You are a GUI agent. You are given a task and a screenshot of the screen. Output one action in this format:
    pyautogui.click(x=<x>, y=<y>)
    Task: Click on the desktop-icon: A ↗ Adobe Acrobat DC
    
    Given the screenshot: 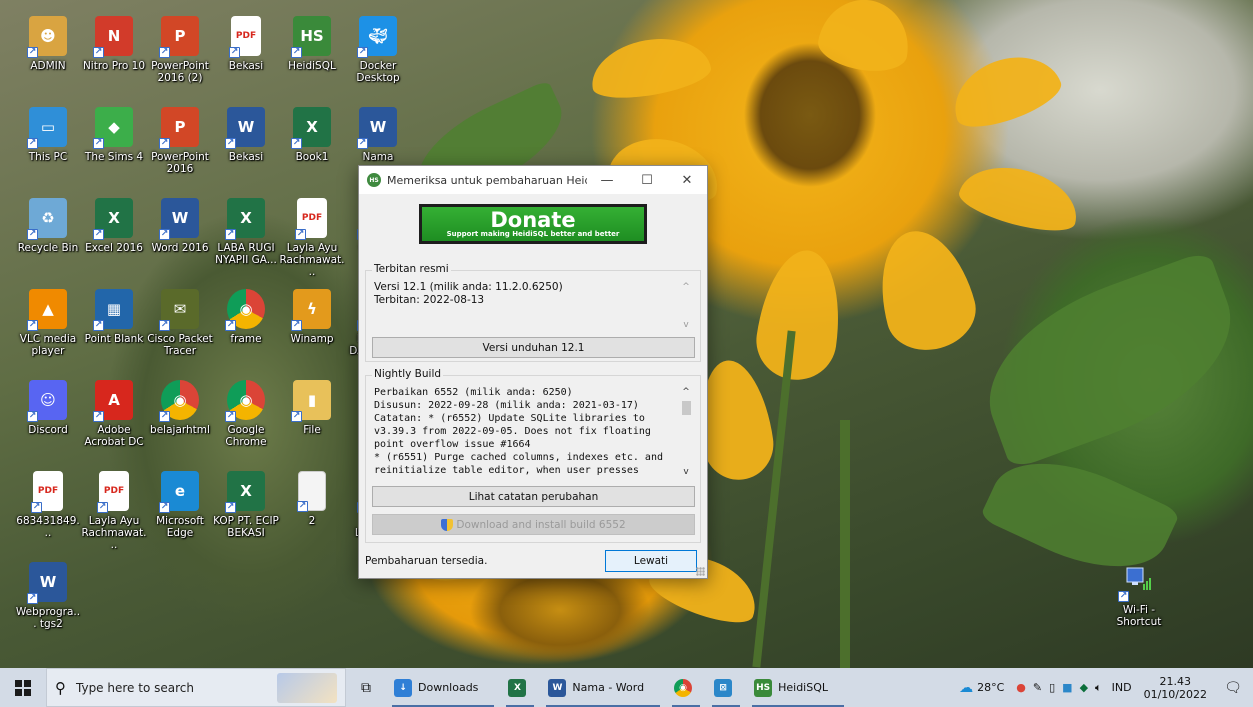 What is the action you would take?
    pyautogui.click(x=114, y=419)
    